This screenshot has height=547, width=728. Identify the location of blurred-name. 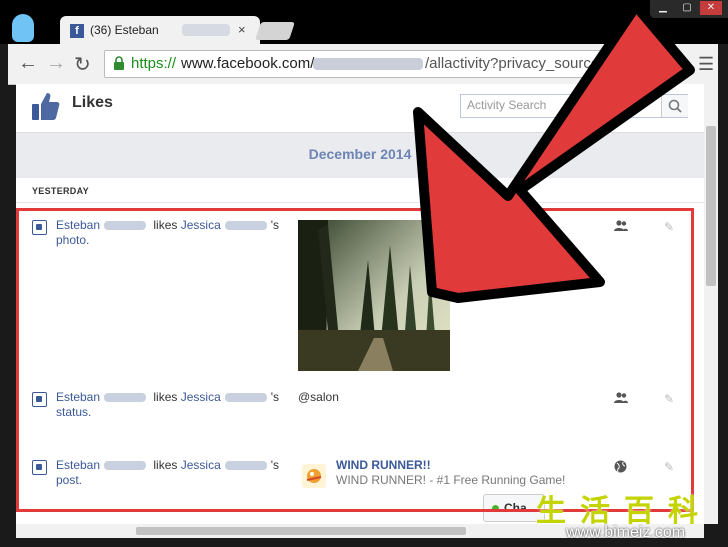
(206, 30).